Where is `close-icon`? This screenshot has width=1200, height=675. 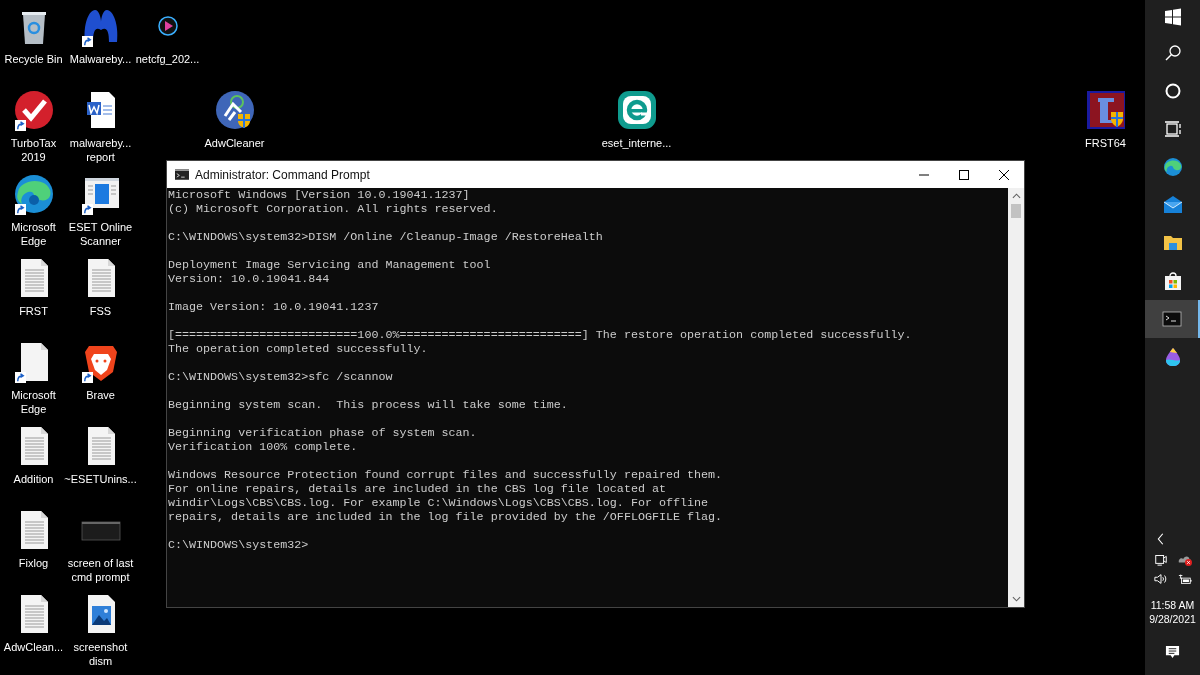 close-icon is located at coordinates (1004, 174).